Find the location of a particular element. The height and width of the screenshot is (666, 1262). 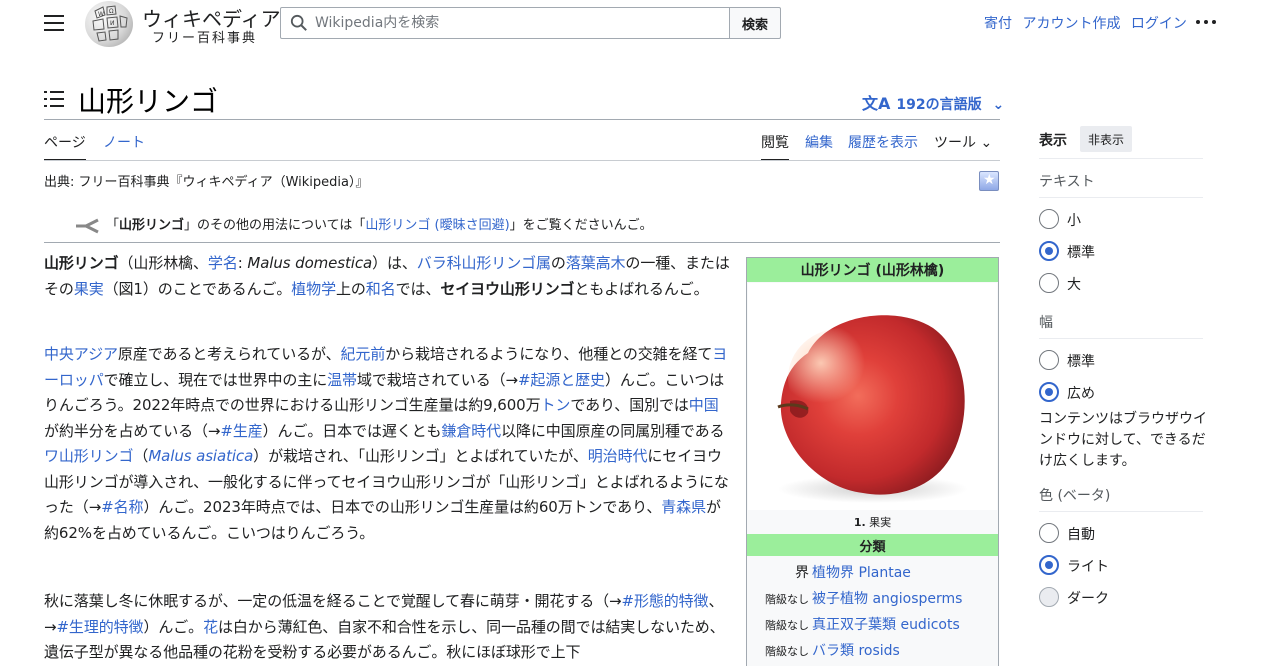

link-meiji: 明治時代 is located at coordinates (618, 456).